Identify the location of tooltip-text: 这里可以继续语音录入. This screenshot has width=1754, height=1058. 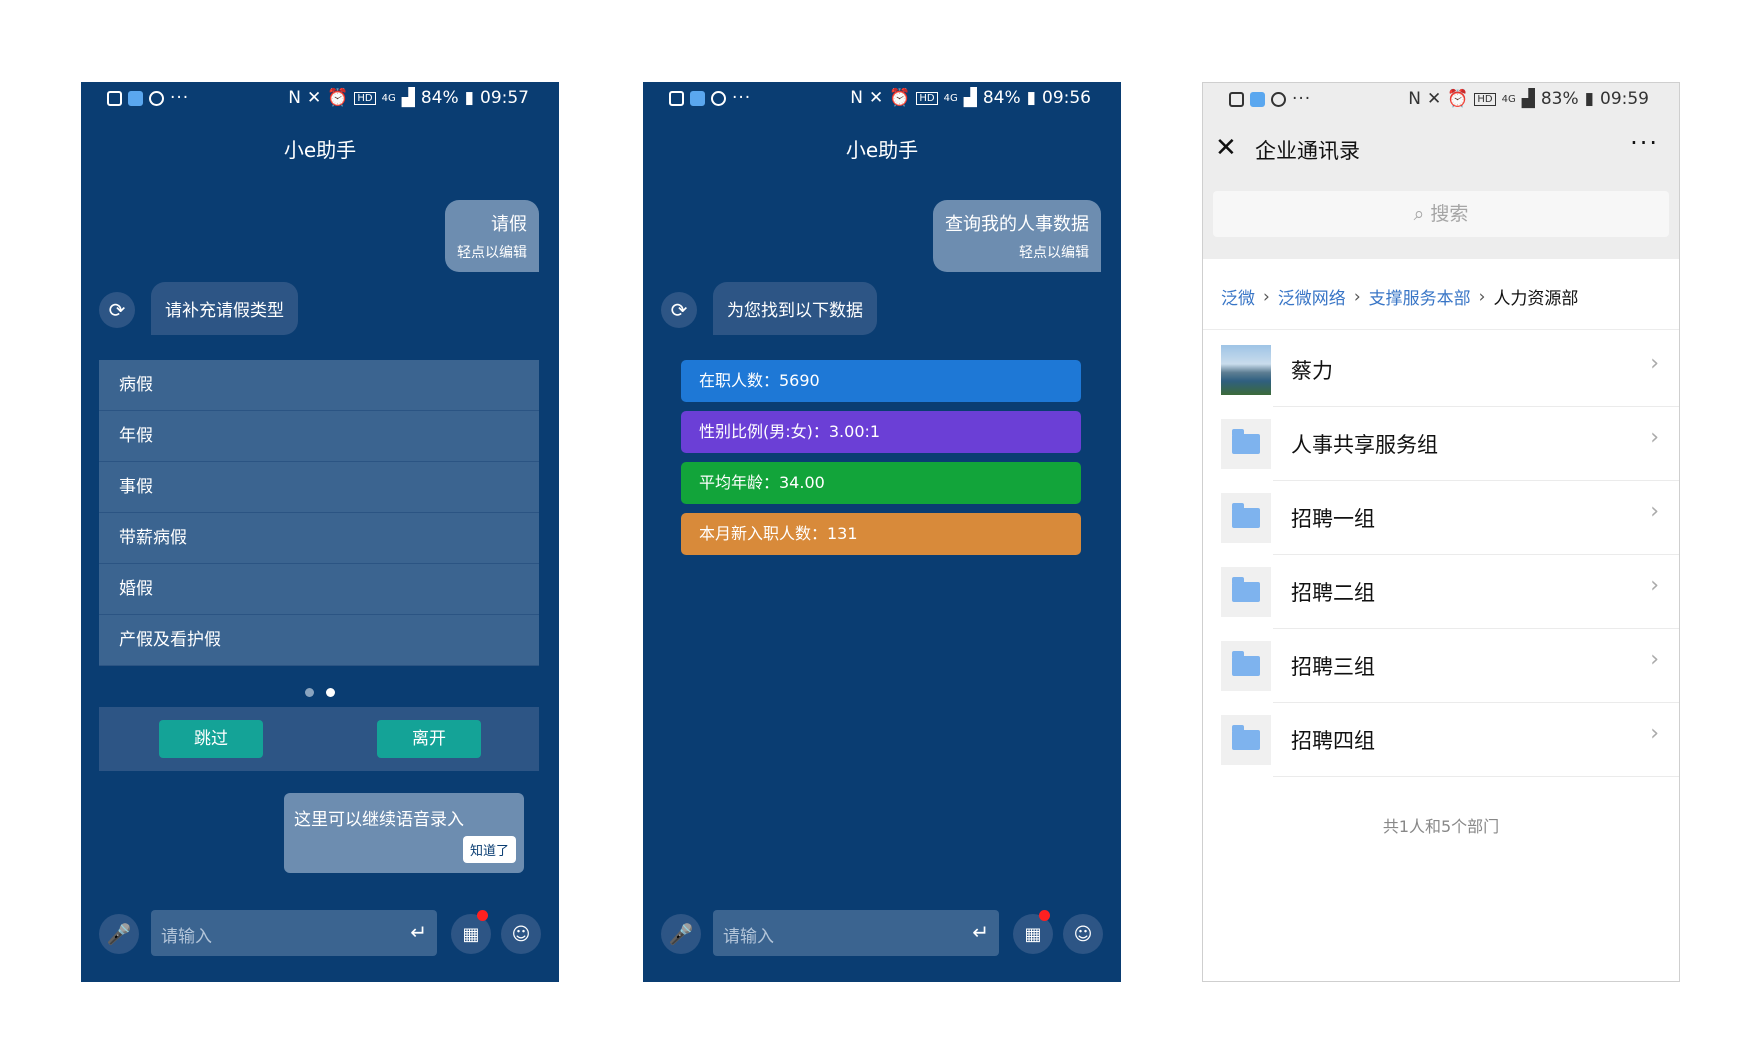
(379, 820).